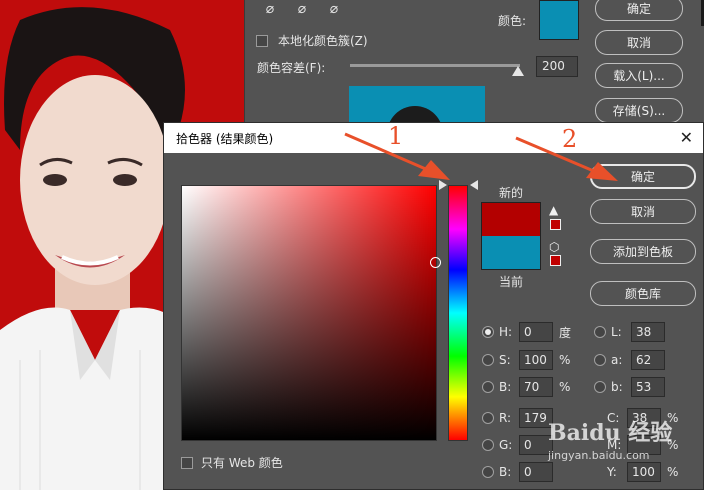 The height and width of the screenshot is (490, 704). Describe the element at coordinates (474, 185) in the screenshot. I see `hue-slider-right-arrow` at that location.